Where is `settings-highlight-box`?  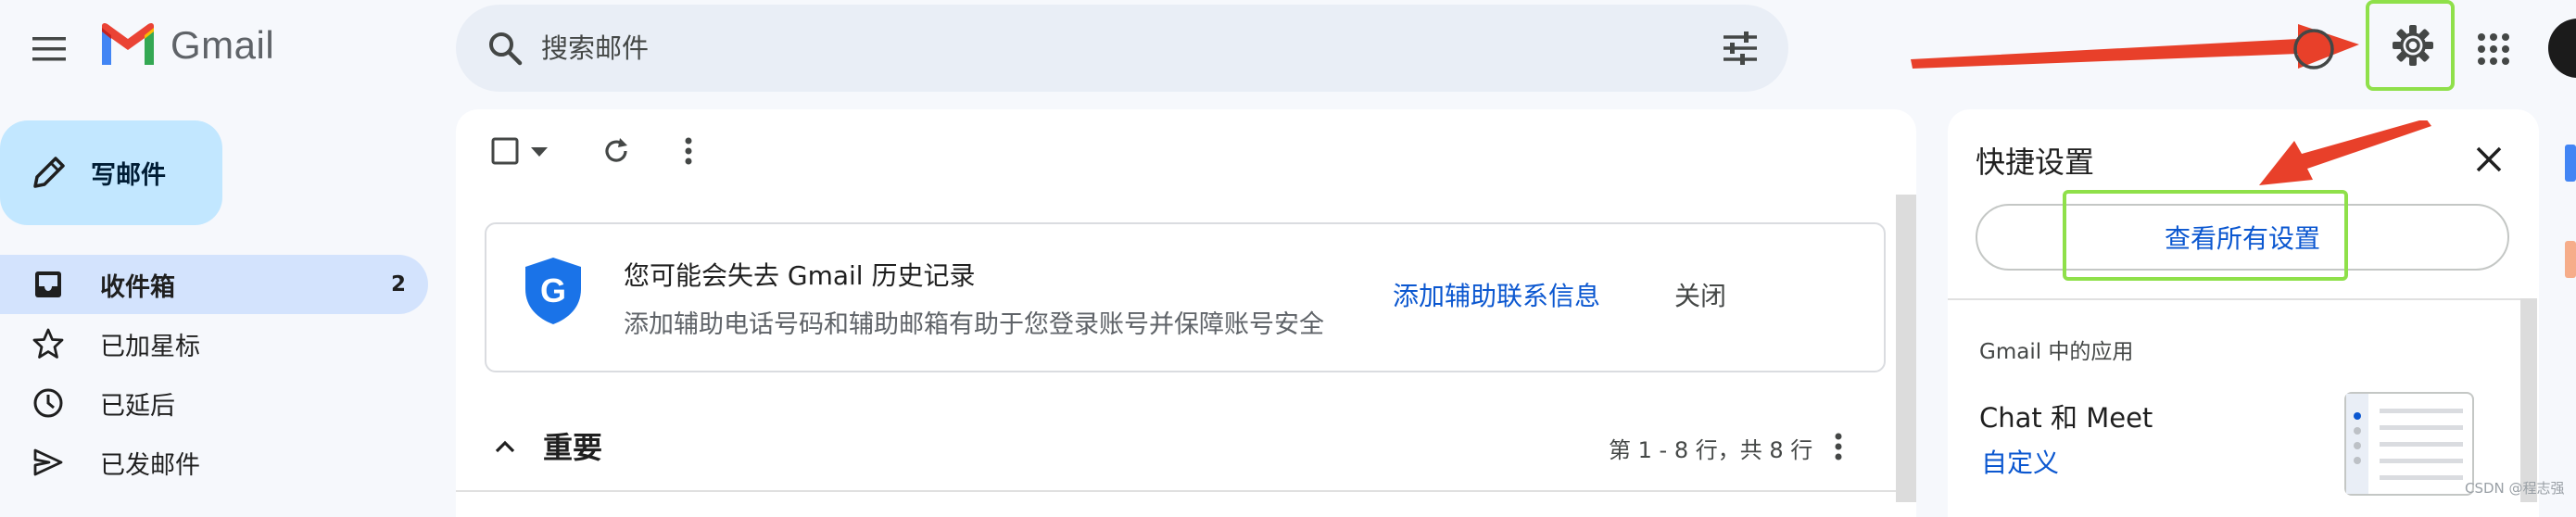
settings-highlight-box is located at coordinates (2410, 46).